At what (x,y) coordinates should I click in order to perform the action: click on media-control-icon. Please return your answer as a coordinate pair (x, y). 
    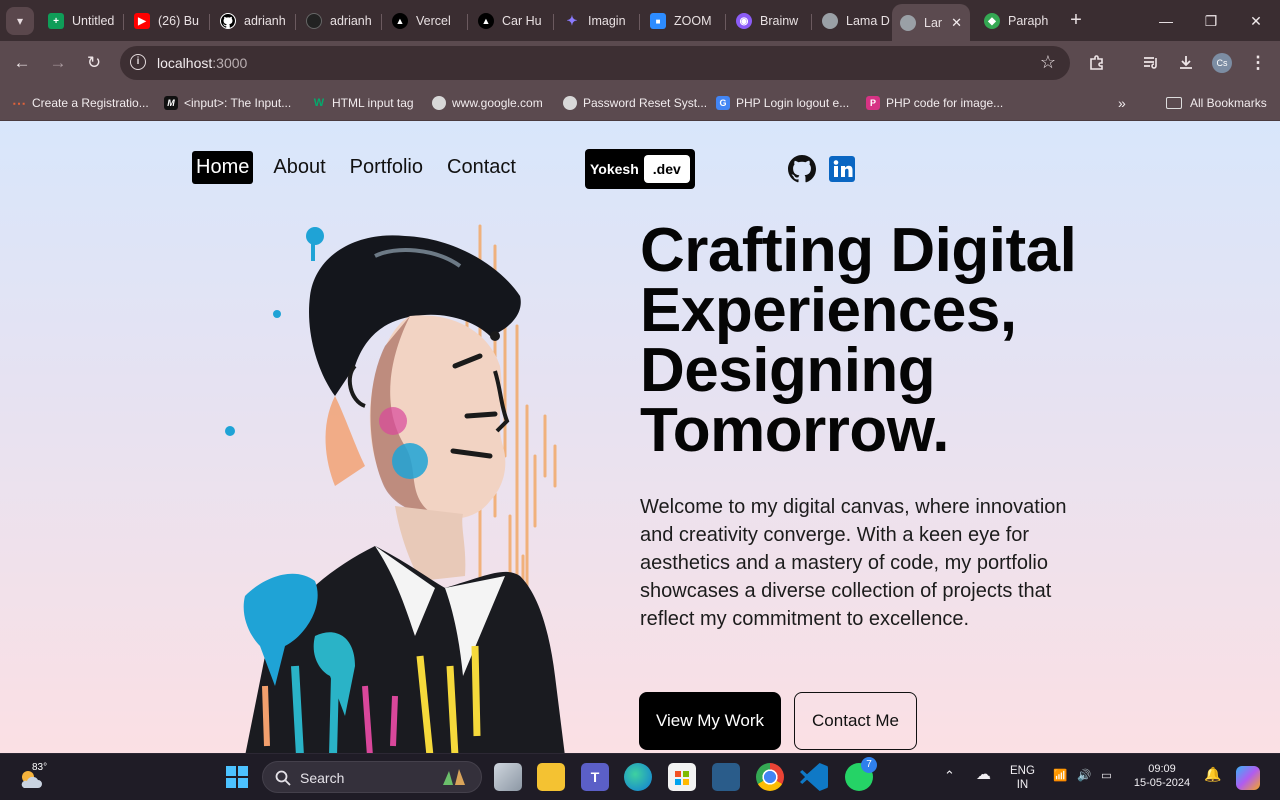
    Looking at the image, I should click on (1151, 63).